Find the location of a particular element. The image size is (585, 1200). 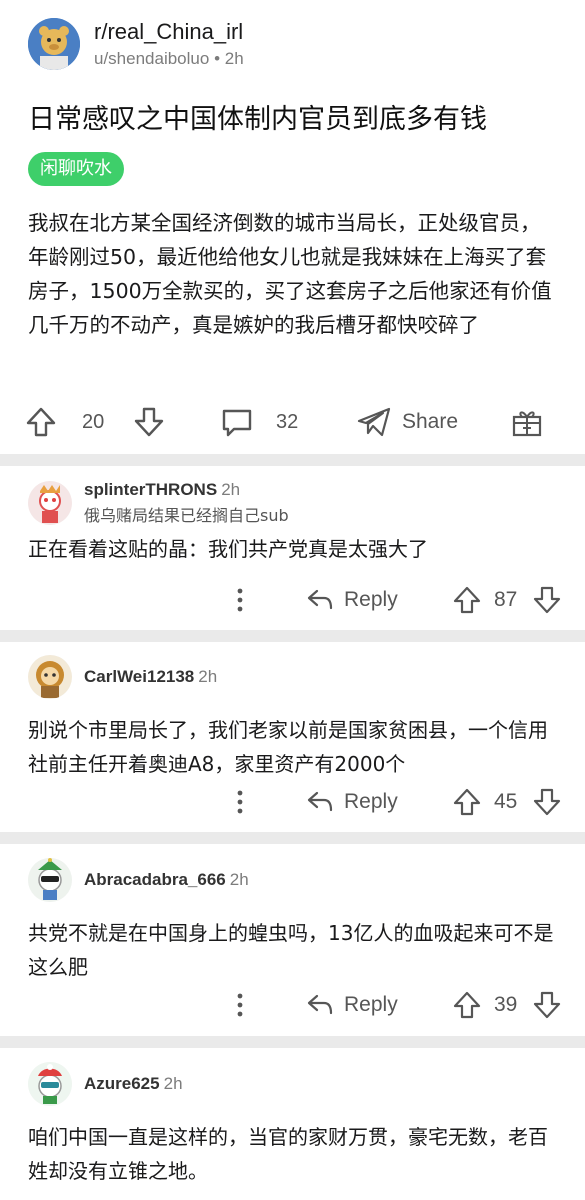

post-time: 2h is located at coordinates (234, 58).